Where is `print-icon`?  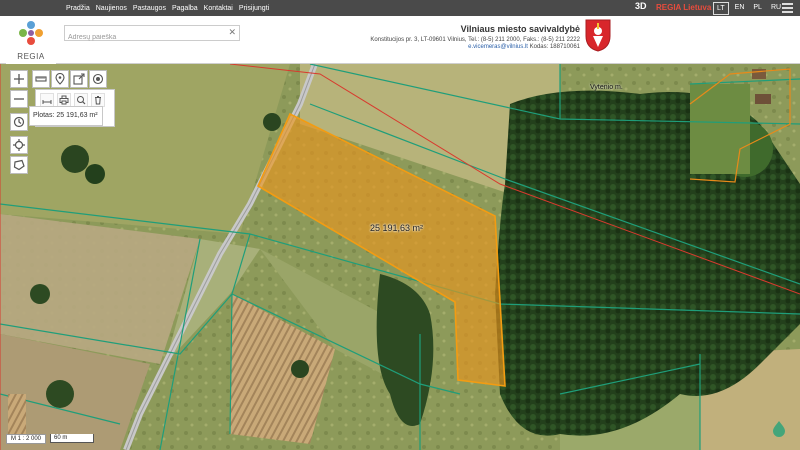 print-icon is located at coordinates (64, 100).